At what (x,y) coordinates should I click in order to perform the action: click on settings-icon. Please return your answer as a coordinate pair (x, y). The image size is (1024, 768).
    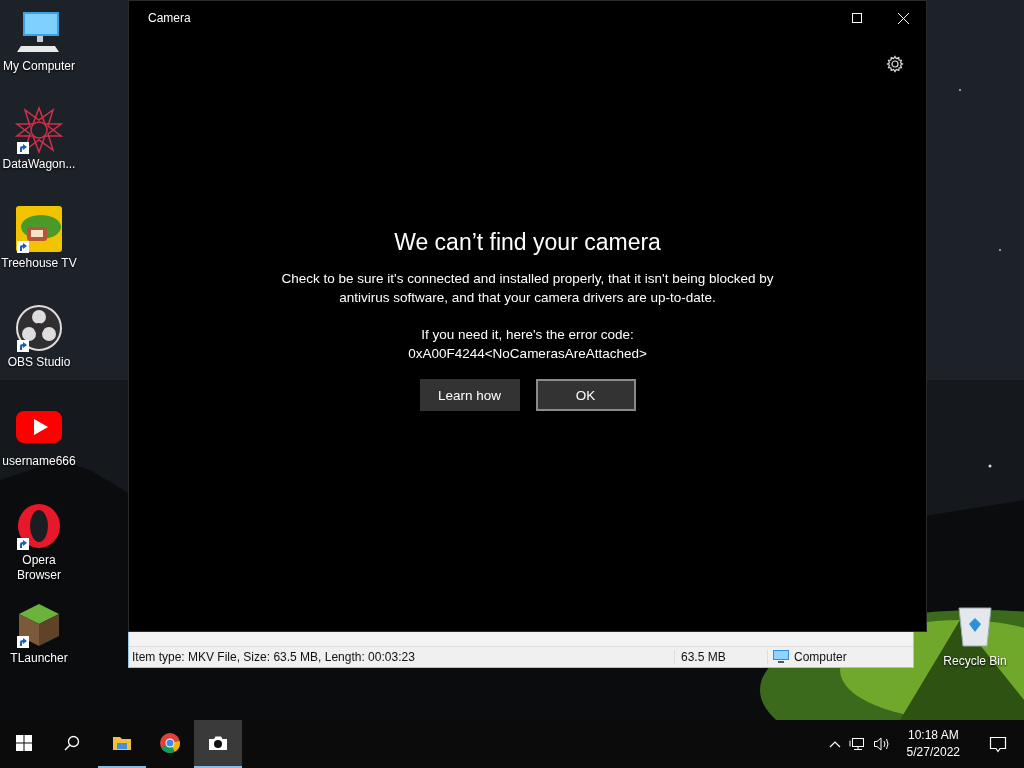
    Looking at the image, I should click on (895, 64).